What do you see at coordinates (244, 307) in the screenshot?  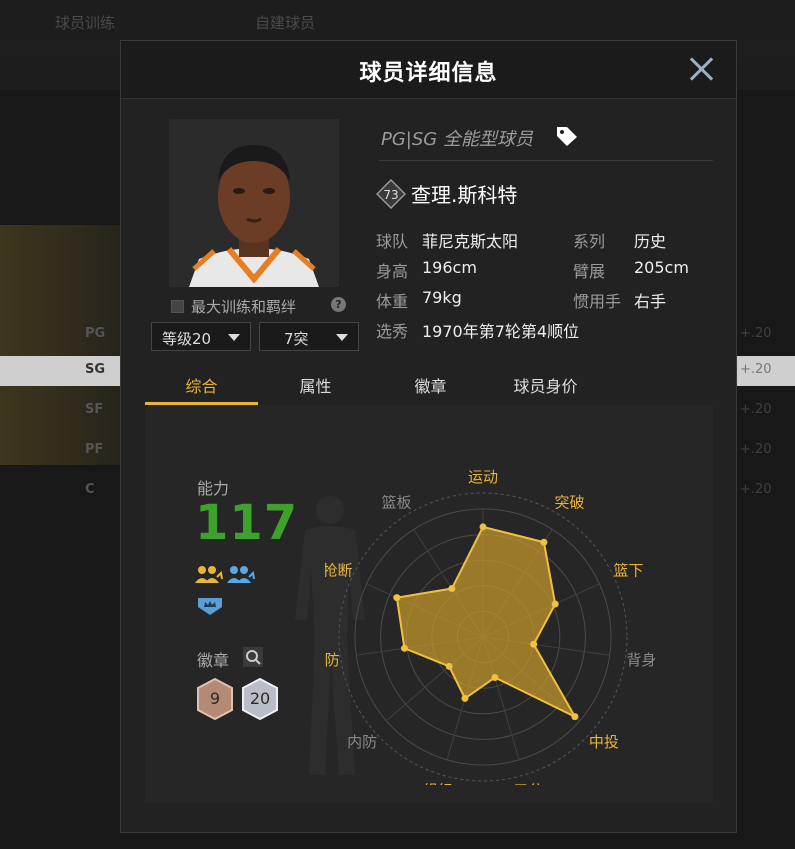 I see `max-training-label: 最大训练和羁绊` at bounding box center [244, 307].